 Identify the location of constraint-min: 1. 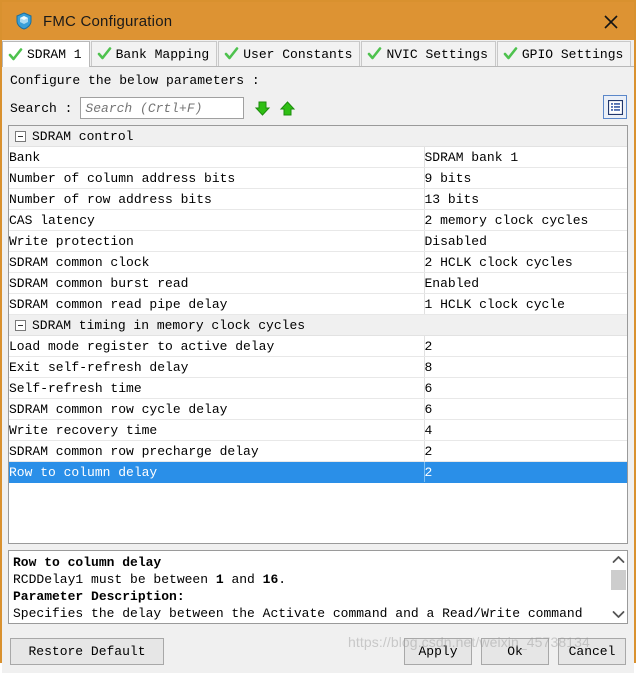
(219, 579).